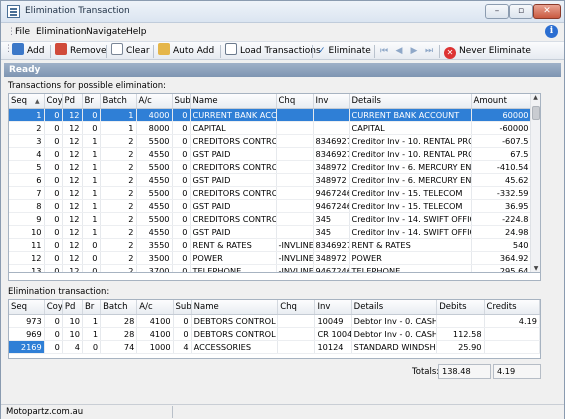  Describe the element at coordinates (501, 180) in the screenshot. I see `top-cell-amount: 45.62` at that location.